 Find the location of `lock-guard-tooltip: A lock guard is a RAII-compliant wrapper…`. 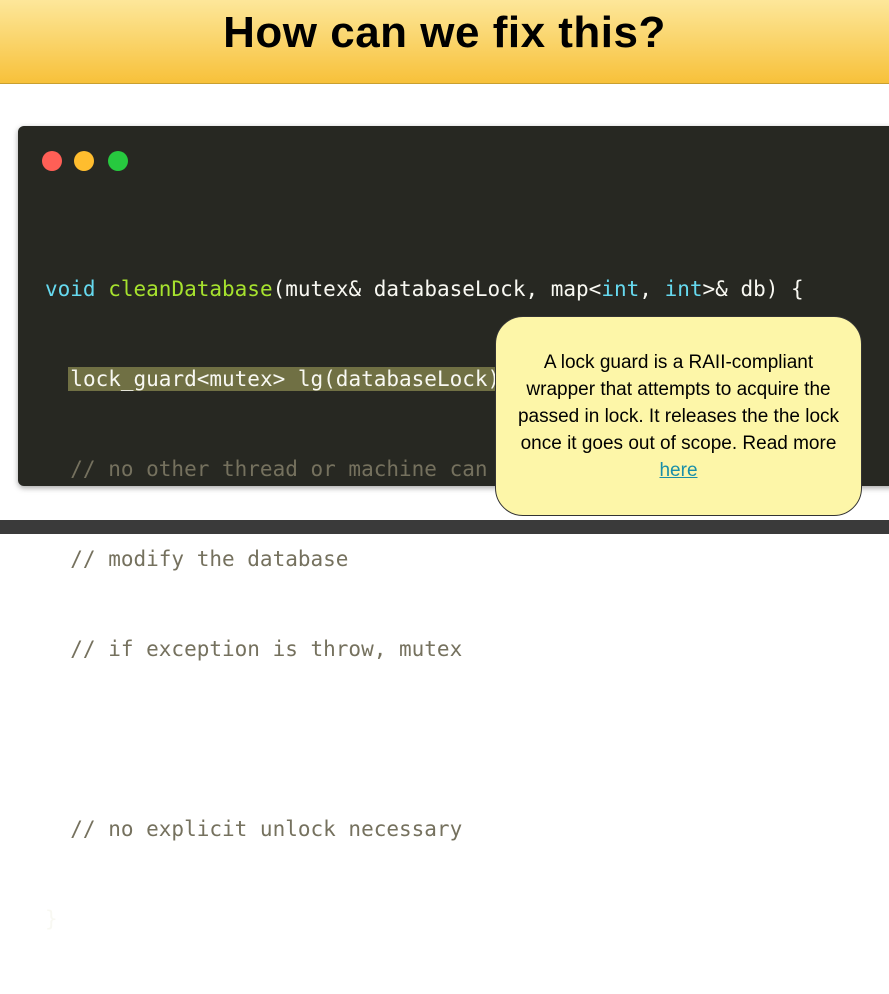

lock-guard-tooltip: A lock guard is a RAII-compliant wrapper… is located at coordinates (678, 416).